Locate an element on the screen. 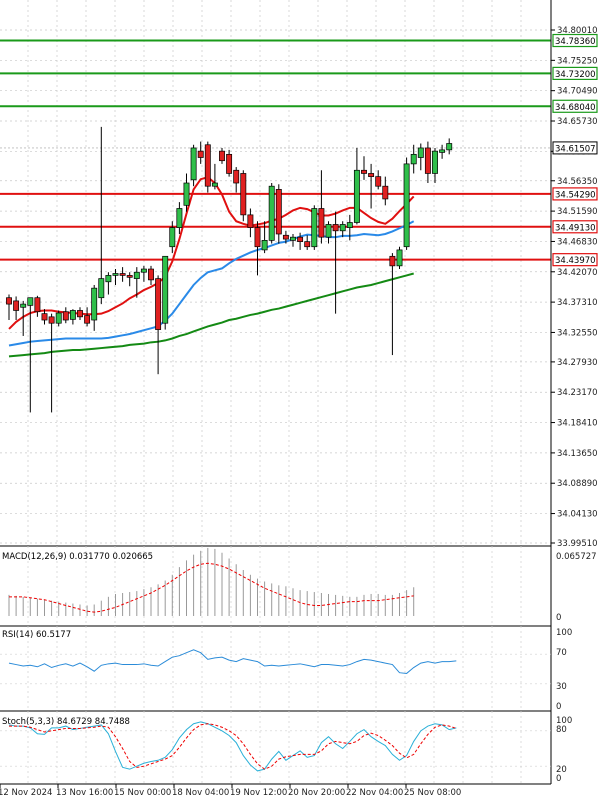 Image resolution: width=600 pixels, height=799 pixels. stoch-tick-0: 0 is located at coordinates (558, 779).